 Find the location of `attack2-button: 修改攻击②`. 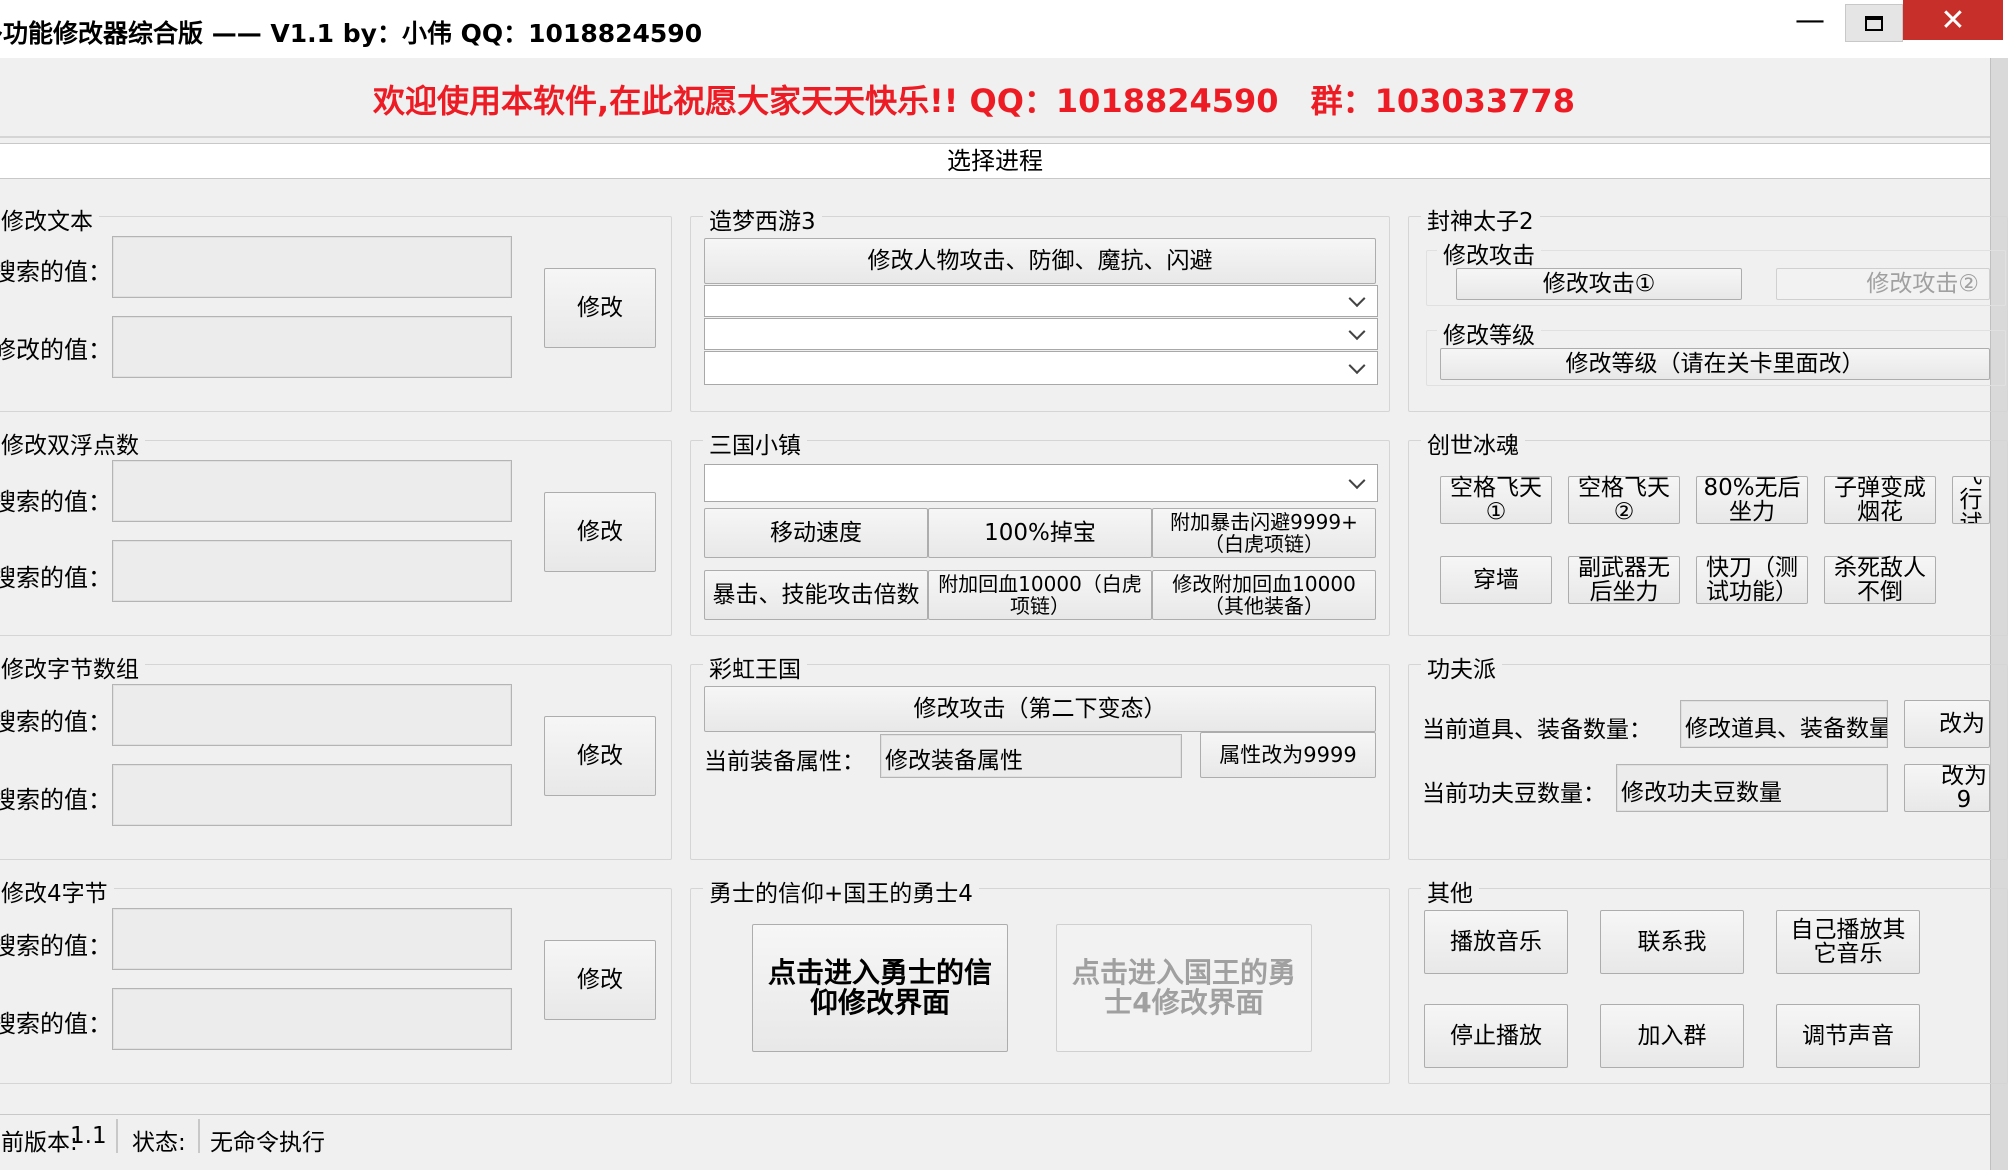

attack2-button: 修改攻击② is located at coordinates (1883, 284).